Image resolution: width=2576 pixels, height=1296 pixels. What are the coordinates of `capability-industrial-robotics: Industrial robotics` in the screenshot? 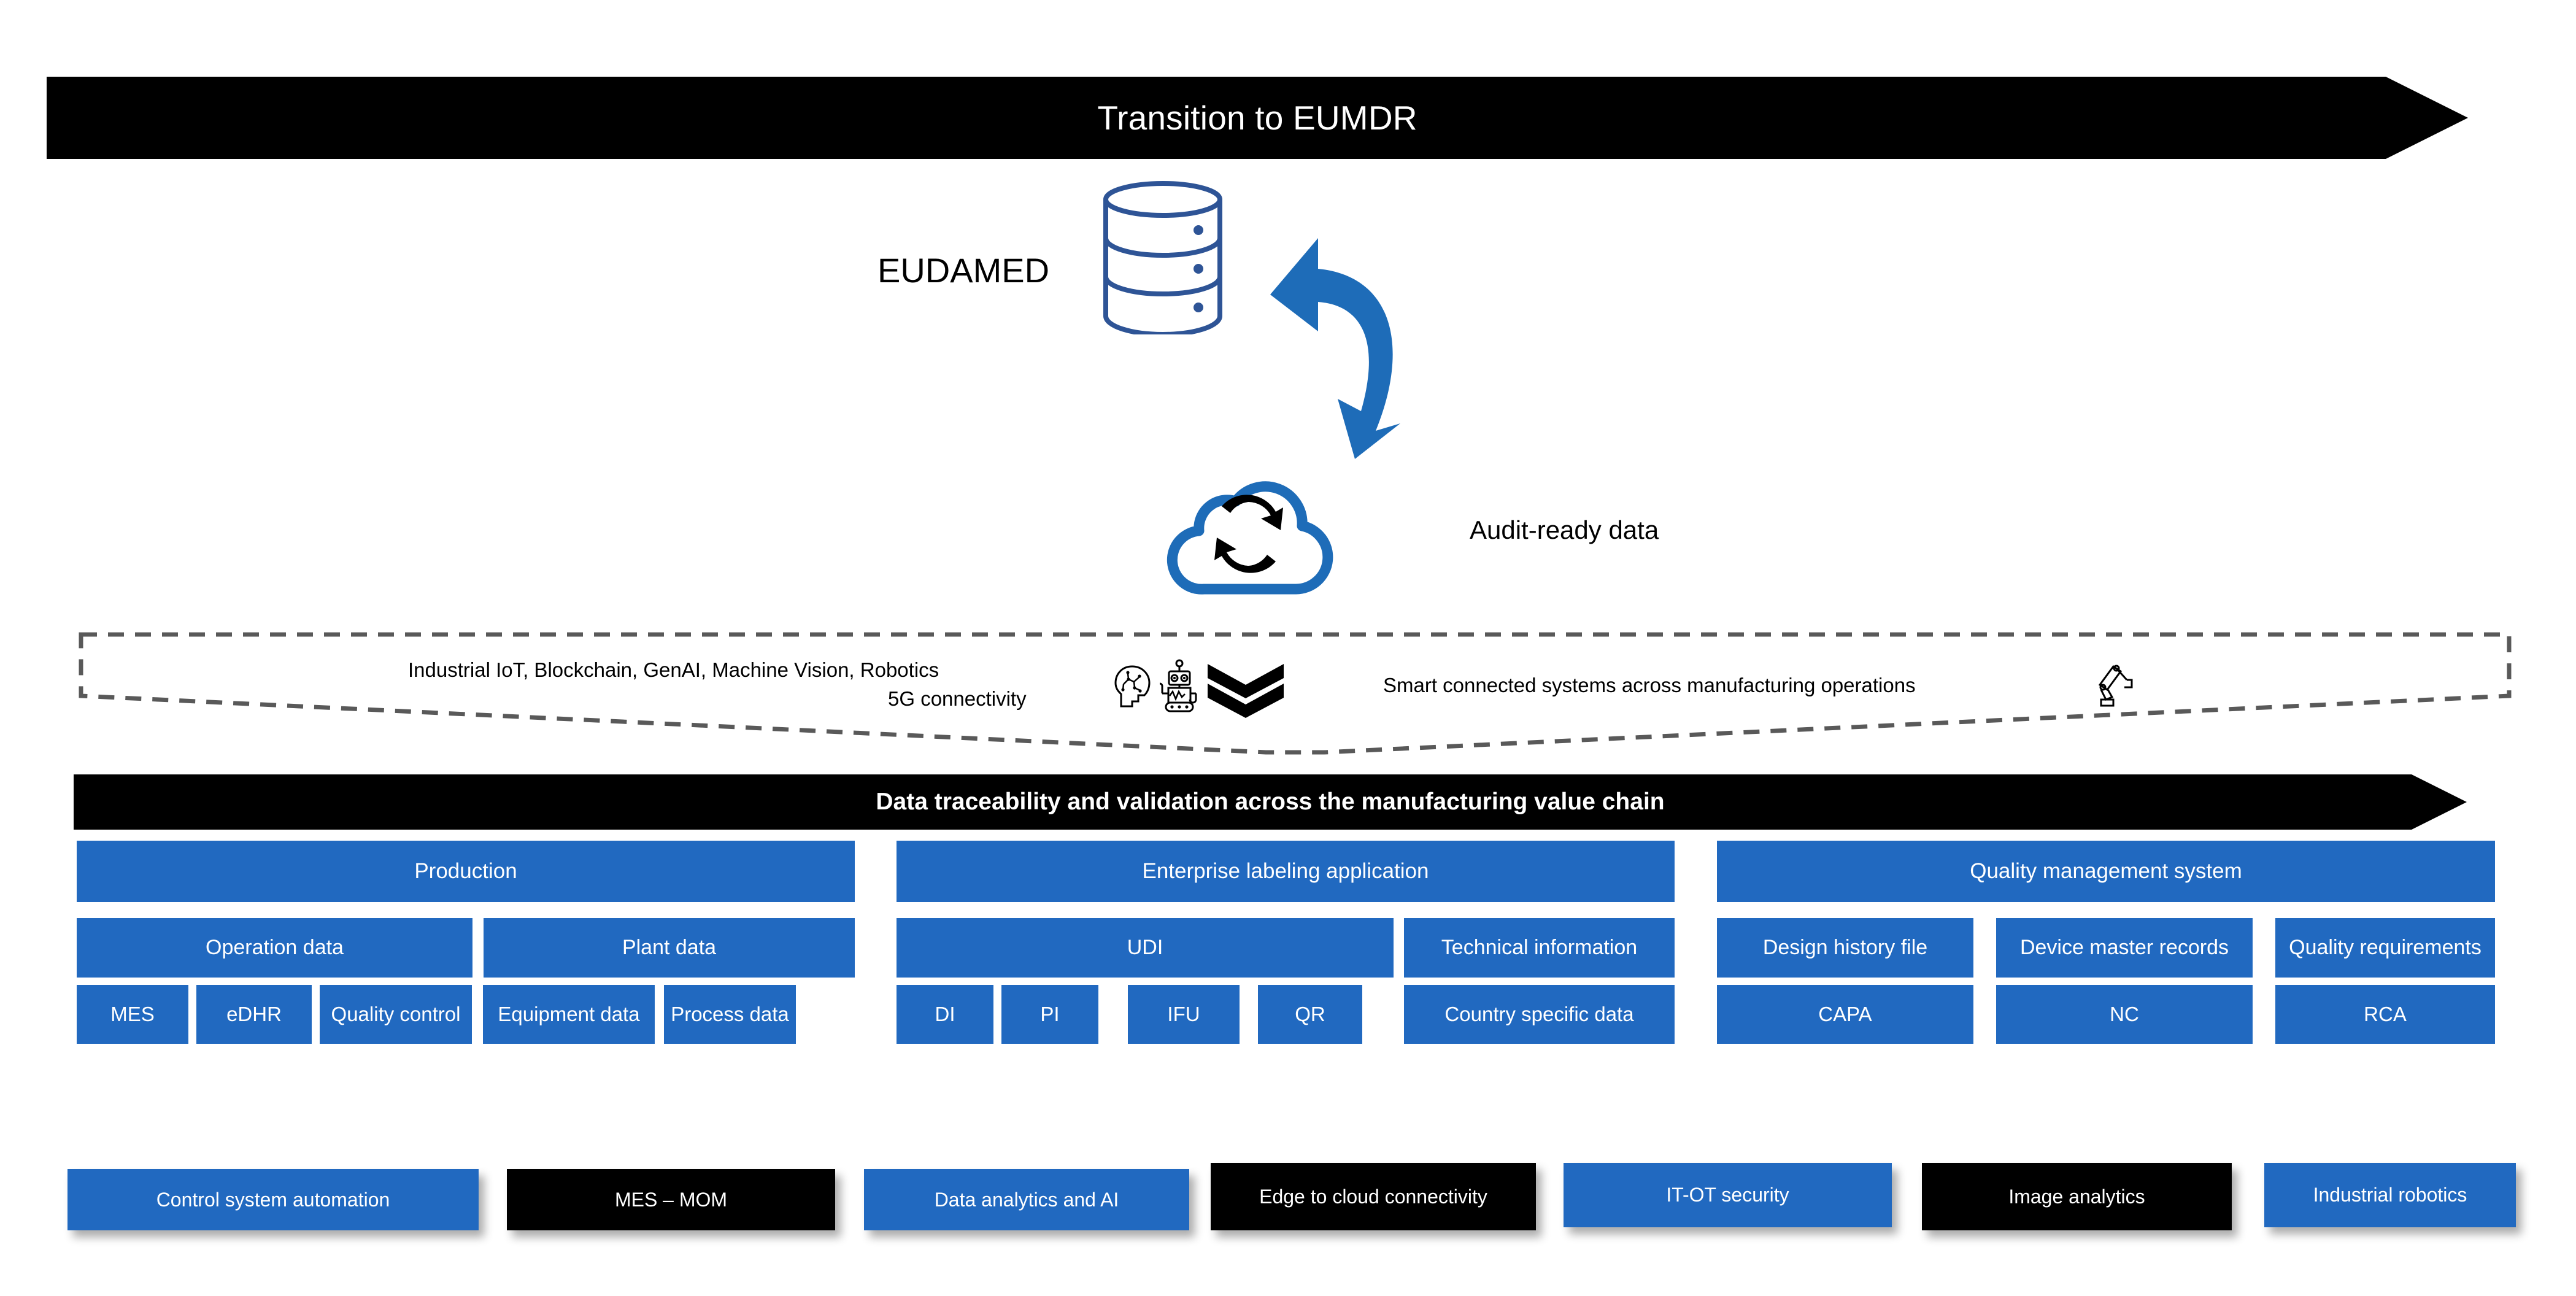 It's located at (2390, 1195).